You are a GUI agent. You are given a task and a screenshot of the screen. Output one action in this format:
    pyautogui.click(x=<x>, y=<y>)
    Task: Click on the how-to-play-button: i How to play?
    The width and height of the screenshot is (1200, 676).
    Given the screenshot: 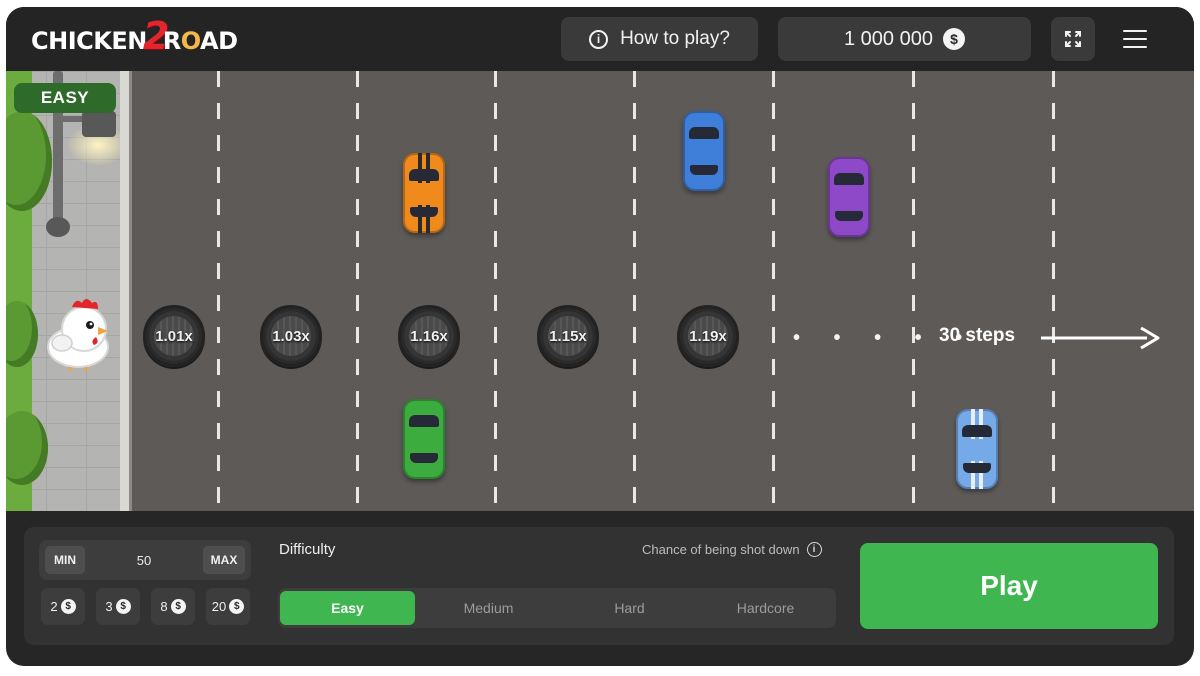 What is the action you would take?
    pyautogui.click(x=659, y=39)
    